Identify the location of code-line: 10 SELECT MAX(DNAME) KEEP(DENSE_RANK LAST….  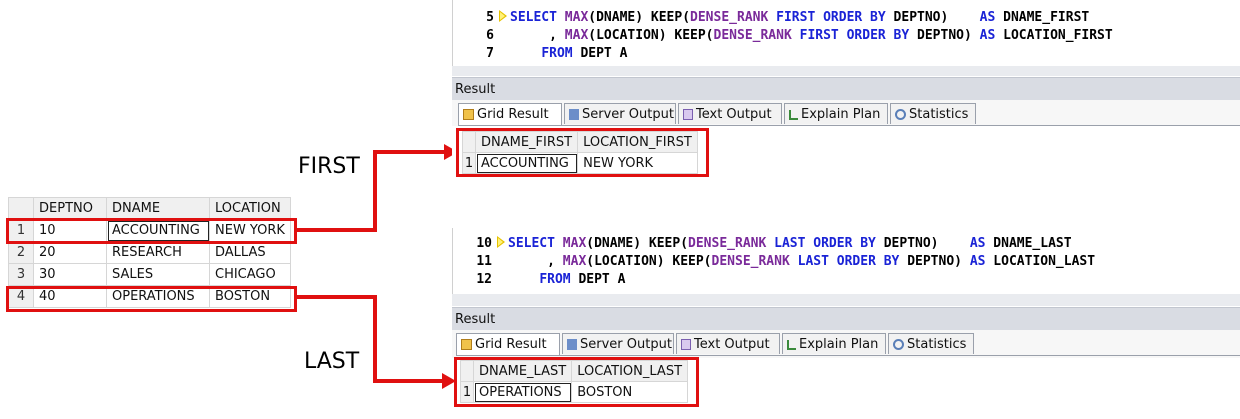
(764, 244).